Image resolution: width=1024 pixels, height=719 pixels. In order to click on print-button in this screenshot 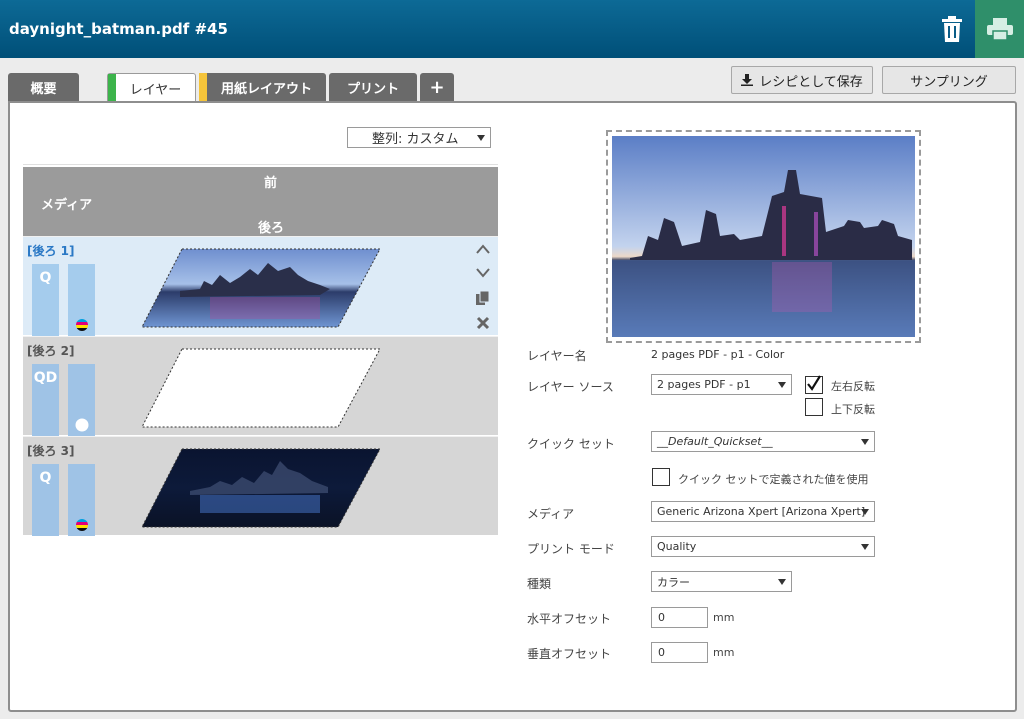, I will do `click(999, 29)`.